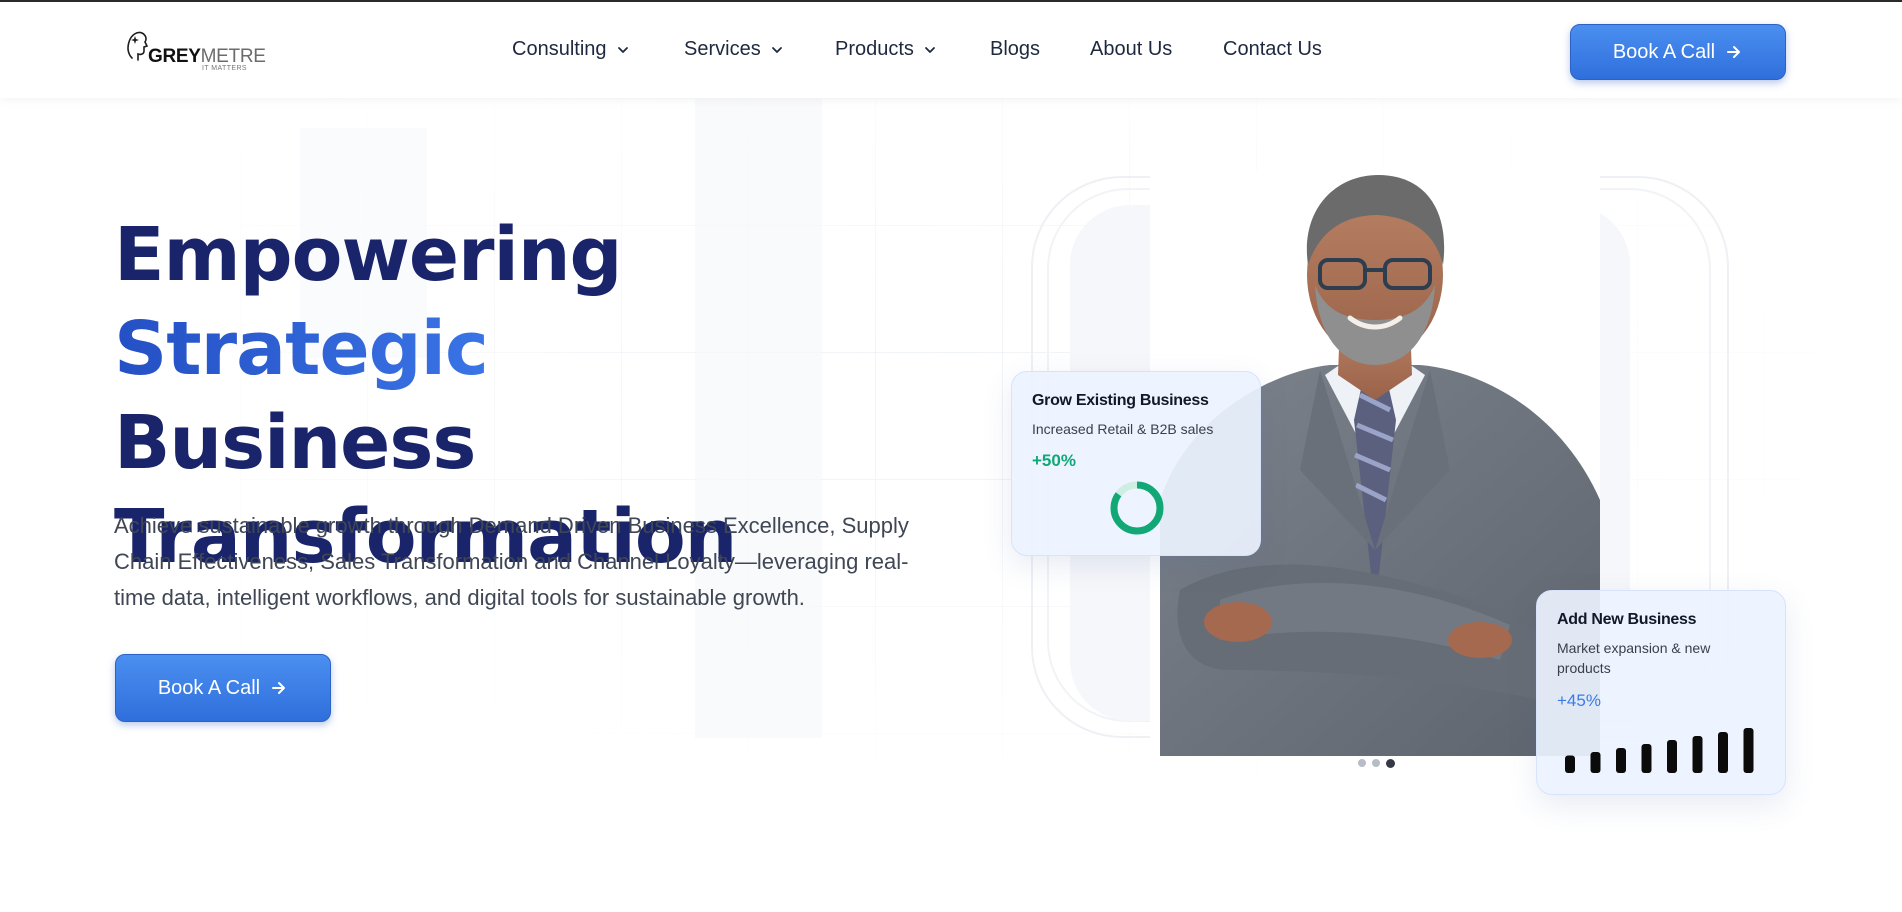 This screenshot has height=912, width=1902. Describe the element at coordinates (1120, 400) in the screenshot. I see `card-title: Grow Existing Business` at that location.